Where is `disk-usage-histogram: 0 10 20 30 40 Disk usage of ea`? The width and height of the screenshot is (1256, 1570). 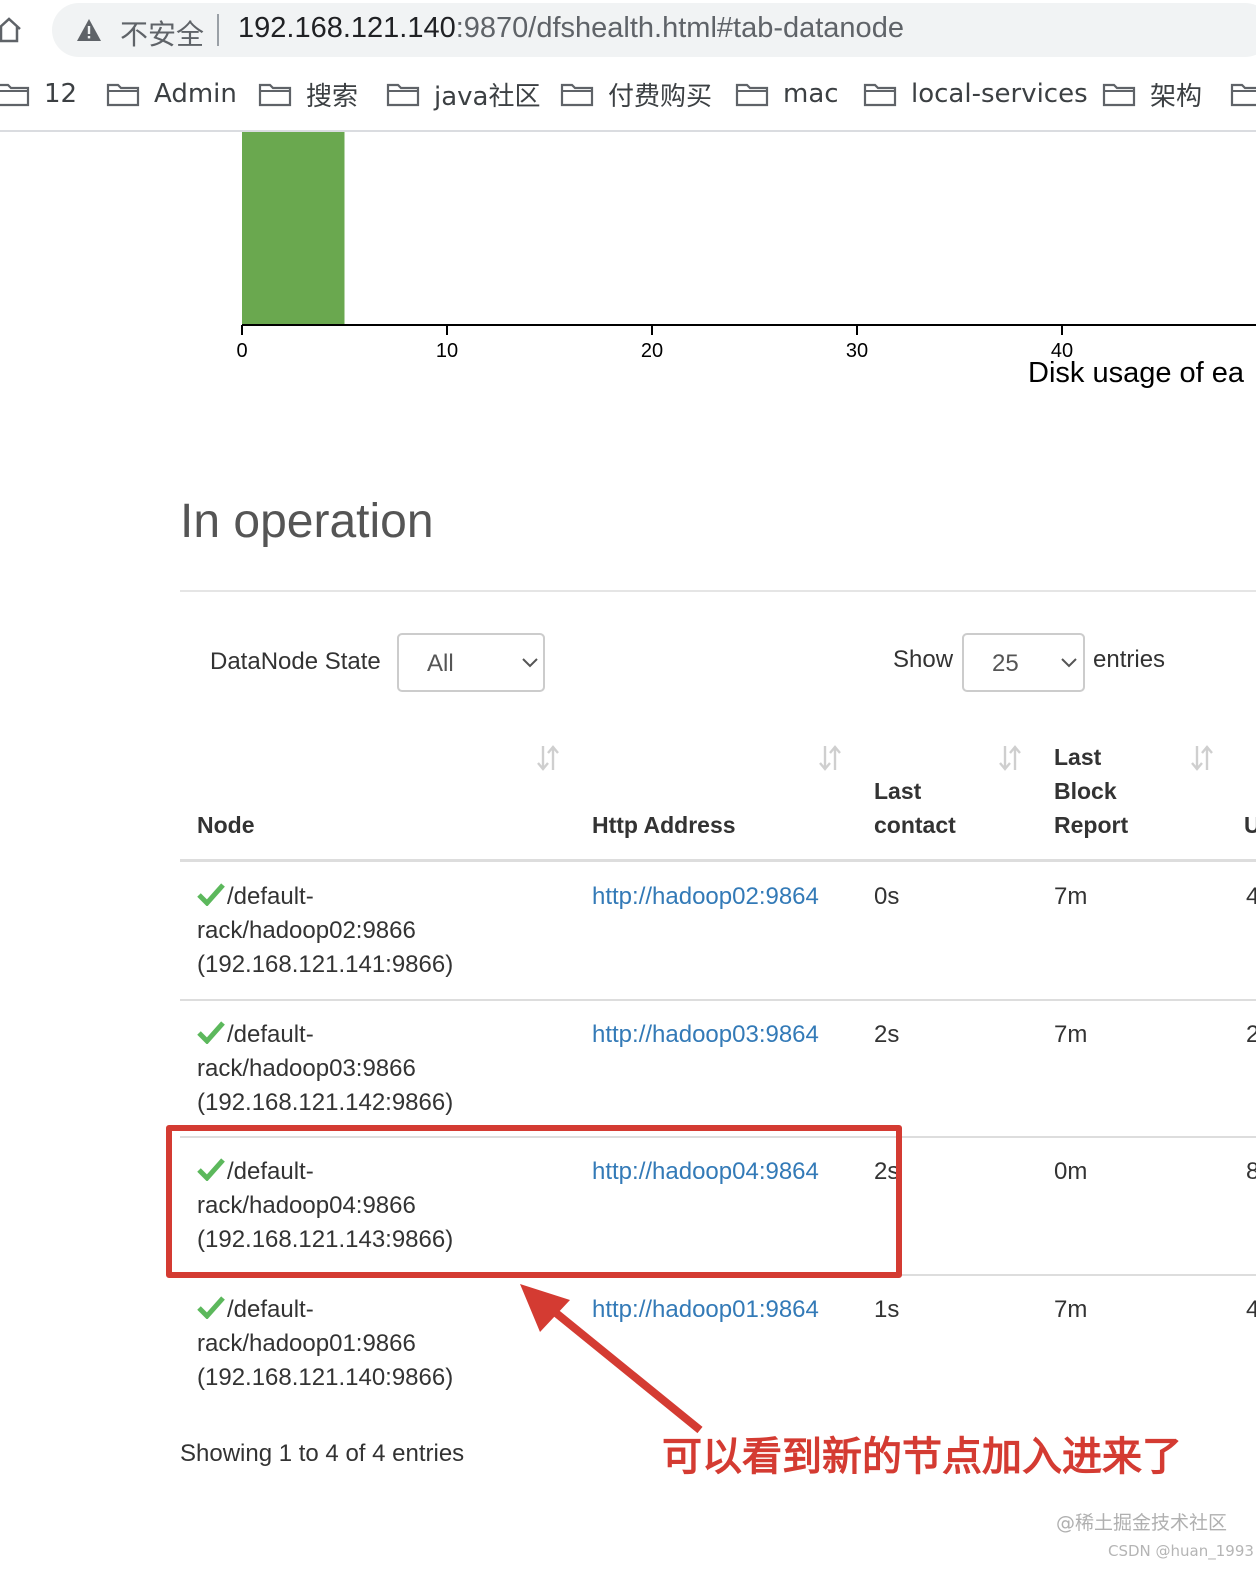 disk-usage-histogram: 0 10 20 30 40 Disk usage of ea is located at coordinates (746, 260).